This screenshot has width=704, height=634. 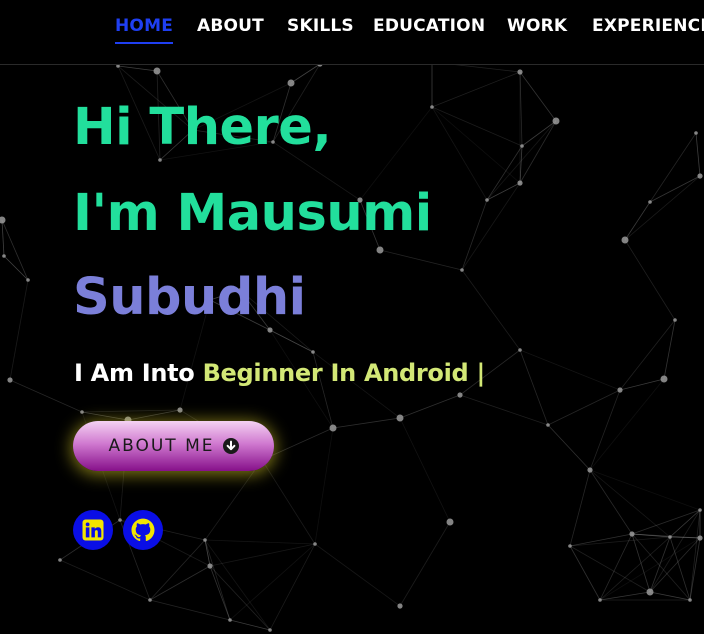 I want to click on about-me-label: ABOUT ME, so click(x=161, y=446).